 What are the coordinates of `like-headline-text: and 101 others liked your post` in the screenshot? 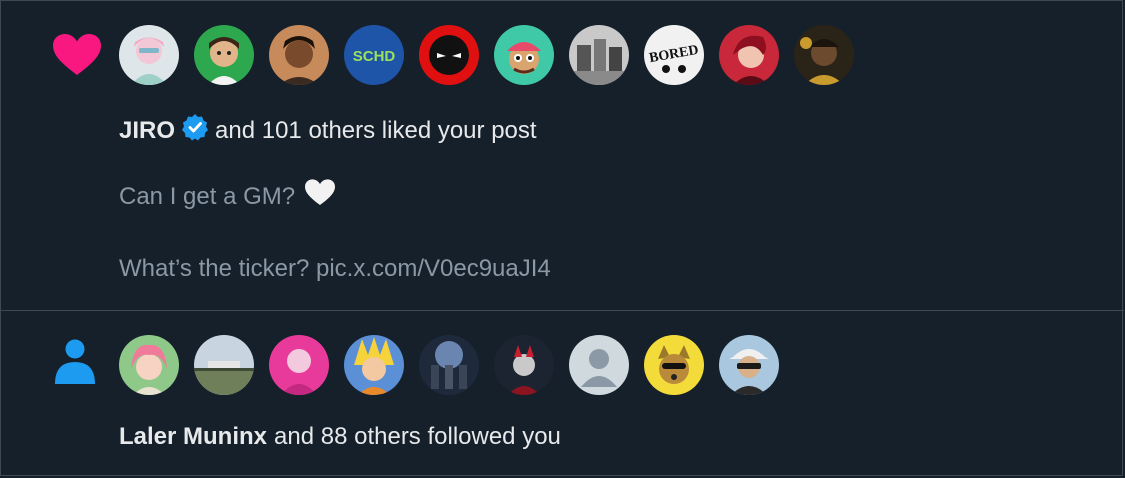 It's located at (376, 130).